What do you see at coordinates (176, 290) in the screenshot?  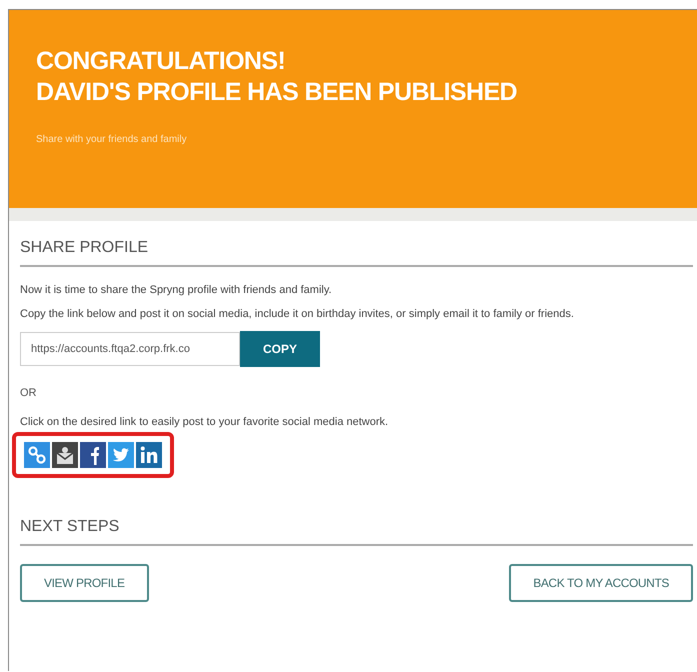 I see `paragraph: Now it is time to share the Spryng profile with friends and family.` at bounding box center [176, 290].